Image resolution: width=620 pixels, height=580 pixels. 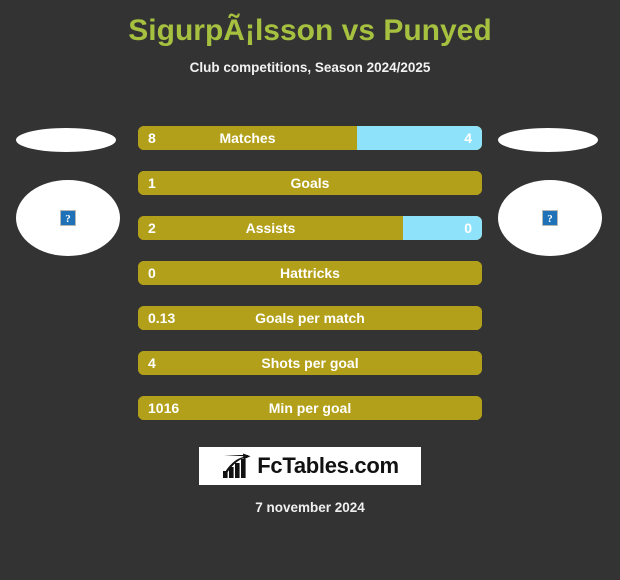 I want to click on bar-chart-arrow-icon, so click(x=237, y=465).